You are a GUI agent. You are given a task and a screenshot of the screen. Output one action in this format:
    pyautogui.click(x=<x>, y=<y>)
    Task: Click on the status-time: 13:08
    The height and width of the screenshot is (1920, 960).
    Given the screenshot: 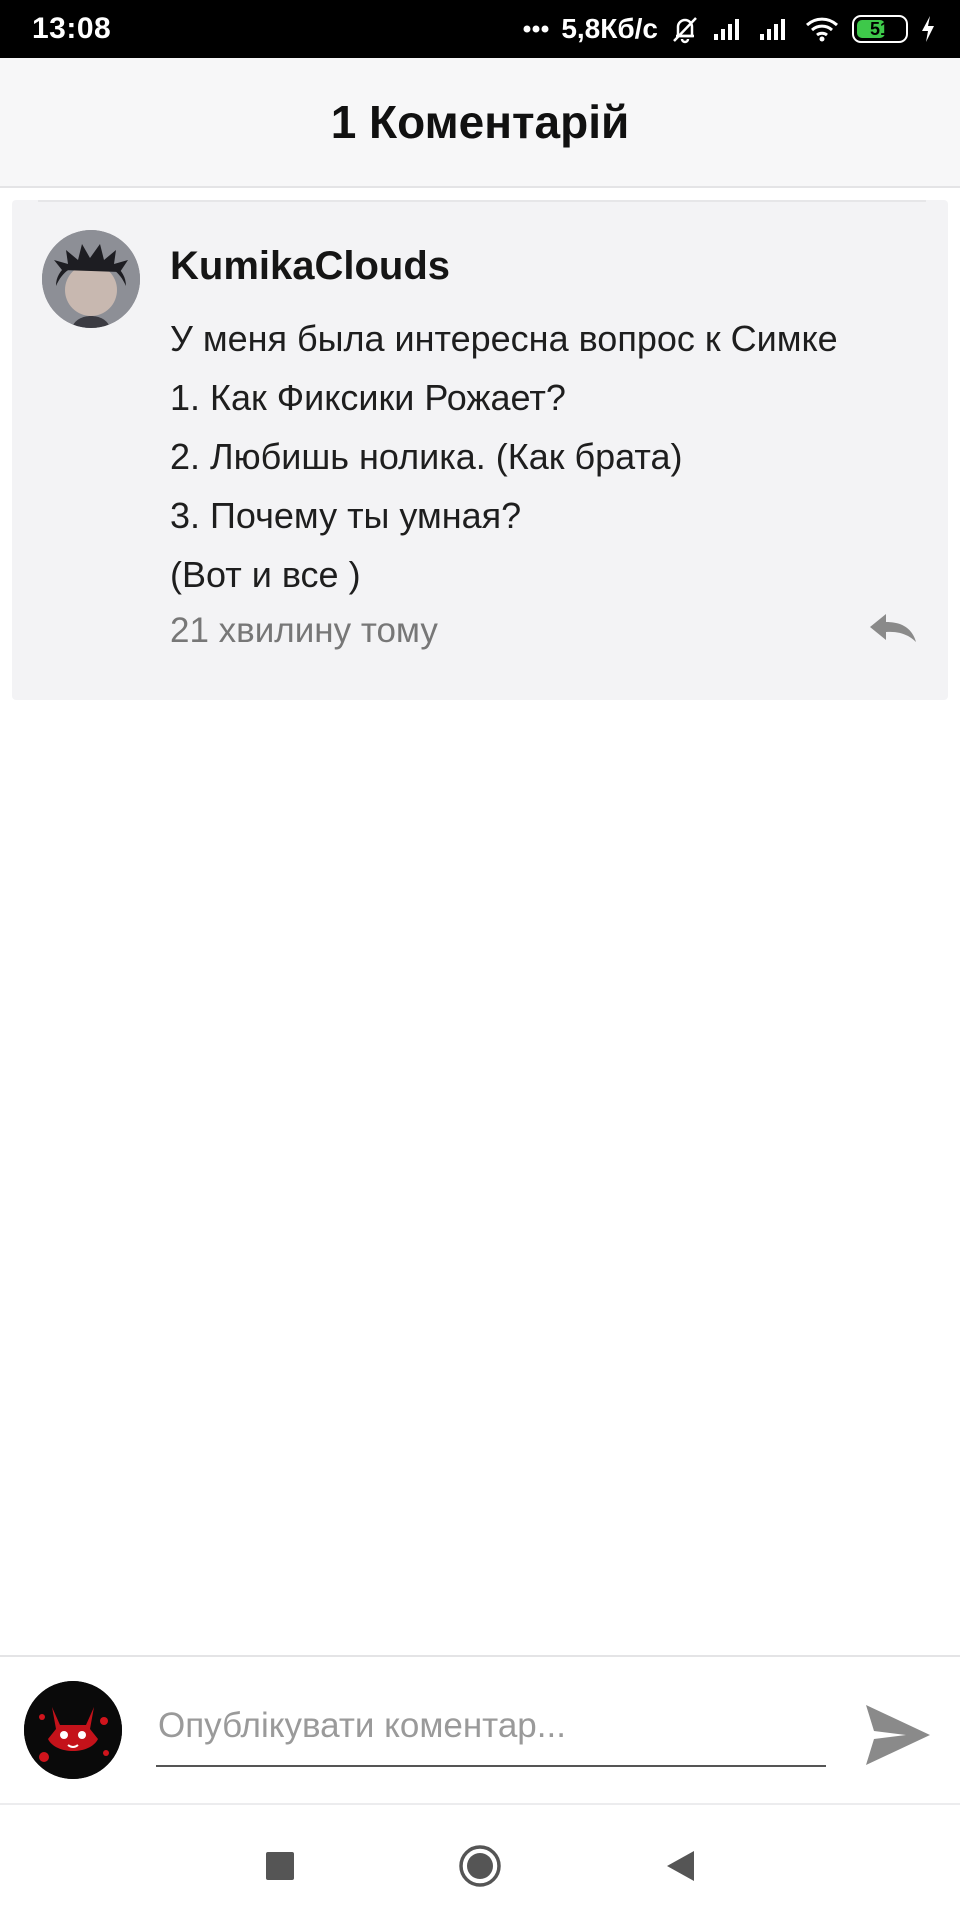 What is the action you would take?
    pyautogui.click(x=72, y=28)
    